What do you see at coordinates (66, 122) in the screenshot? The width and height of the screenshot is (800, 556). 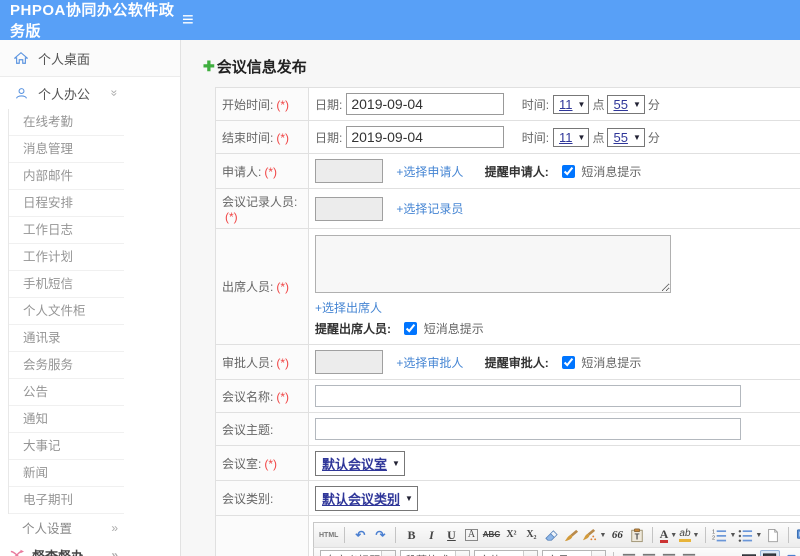 I see `sidebar-item: 在线考勤` at bounding box center [66, 122].